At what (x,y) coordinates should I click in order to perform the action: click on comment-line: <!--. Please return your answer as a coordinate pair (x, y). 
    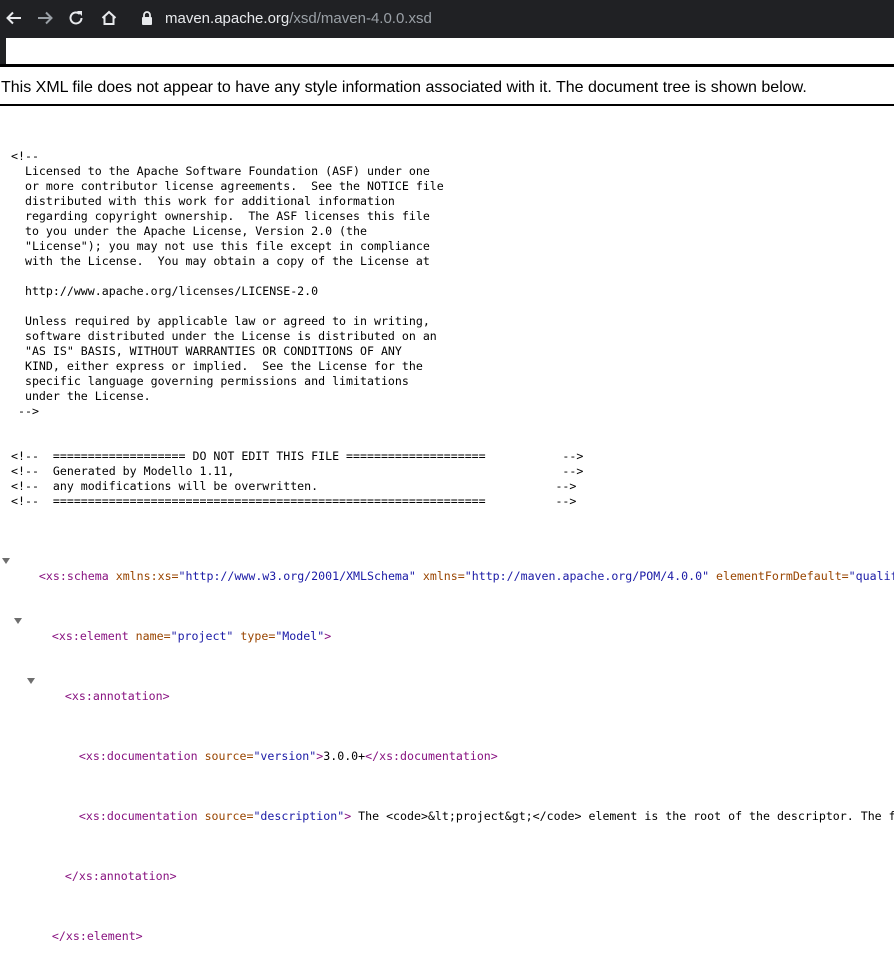
    Looking at the image, I should click on (25, 156).